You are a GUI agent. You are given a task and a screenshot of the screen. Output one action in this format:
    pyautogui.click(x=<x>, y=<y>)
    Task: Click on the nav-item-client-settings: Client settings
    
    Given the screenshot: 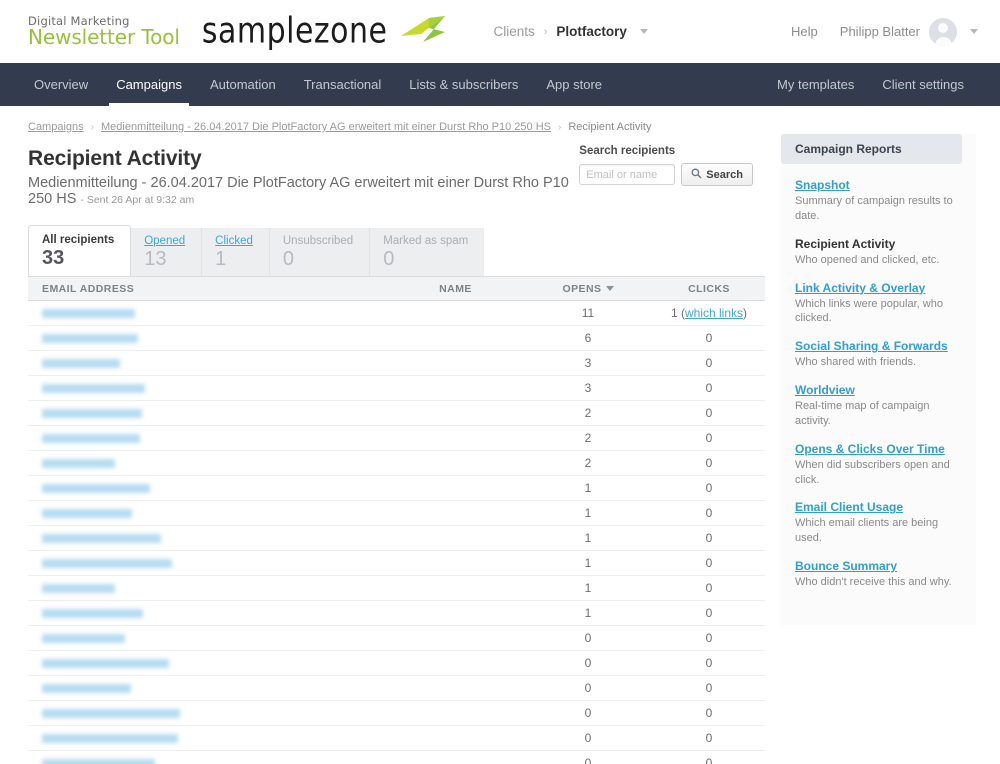 What is the action you would take?
    pyautogui.click(x=923, y=84)
    